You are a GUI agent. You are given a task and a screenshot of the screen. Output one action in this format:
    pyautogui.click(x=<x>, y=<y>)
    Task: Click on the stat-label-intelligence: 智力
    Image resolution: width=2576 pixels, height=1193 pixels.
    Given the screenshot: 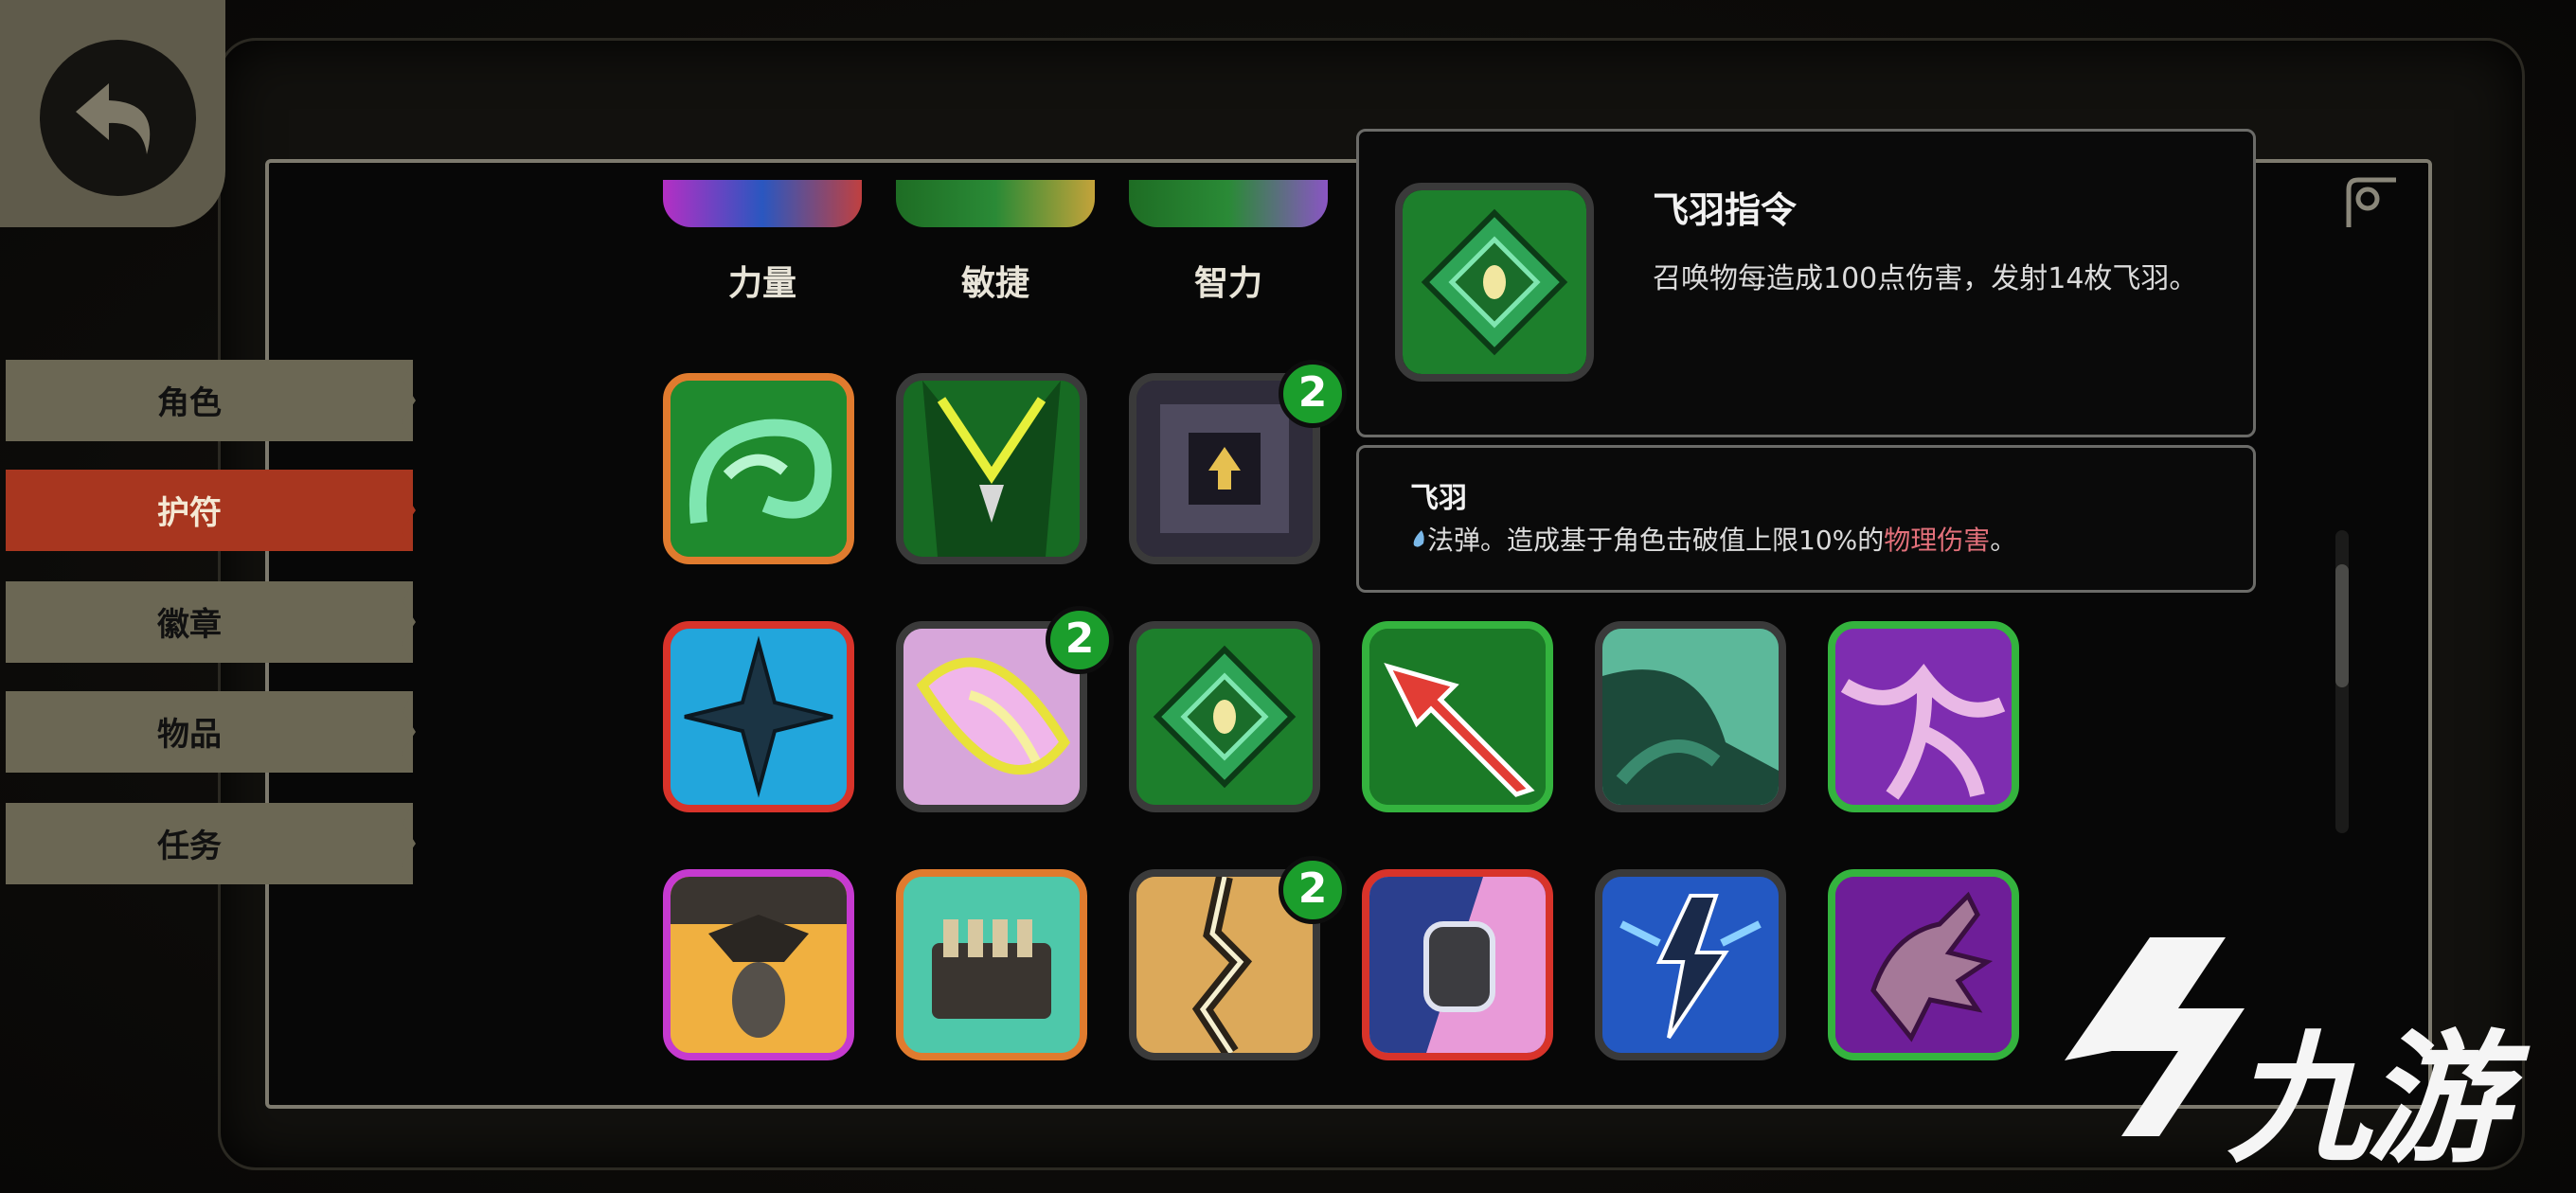 What is the action you would take?
    pyautogui.click(x=1227, y=283)
    